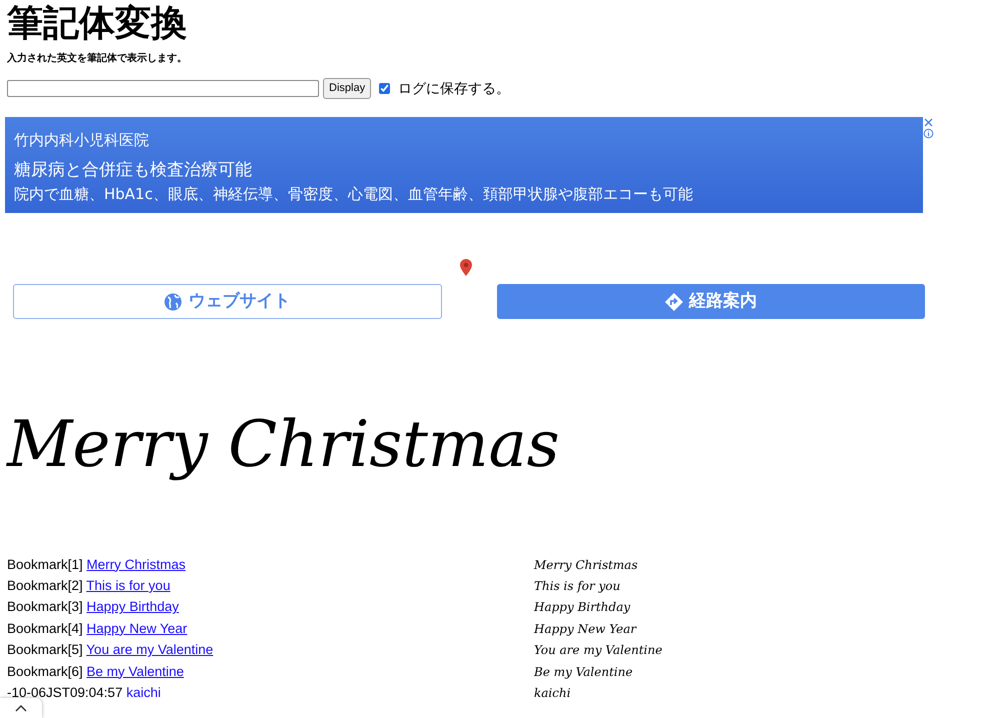 This screenshot has height=718, width=1000. What do you see at coordinates (128, 585) in the screenshot?
I see `bookmark-link: This is for you` at bounding box center [128, 585].